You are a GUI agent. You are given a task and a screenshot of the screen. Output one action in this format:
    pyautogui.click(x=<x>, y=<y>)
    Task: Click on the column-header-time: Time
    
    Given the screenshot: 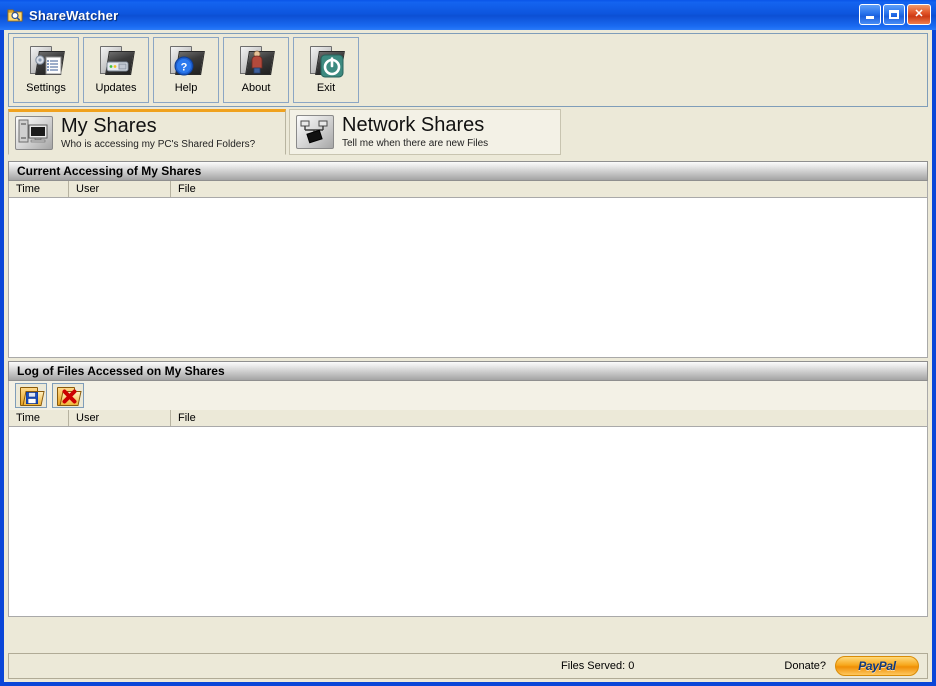 What is the action you would take?
    pyautogui.click(x=39, y=189)
    